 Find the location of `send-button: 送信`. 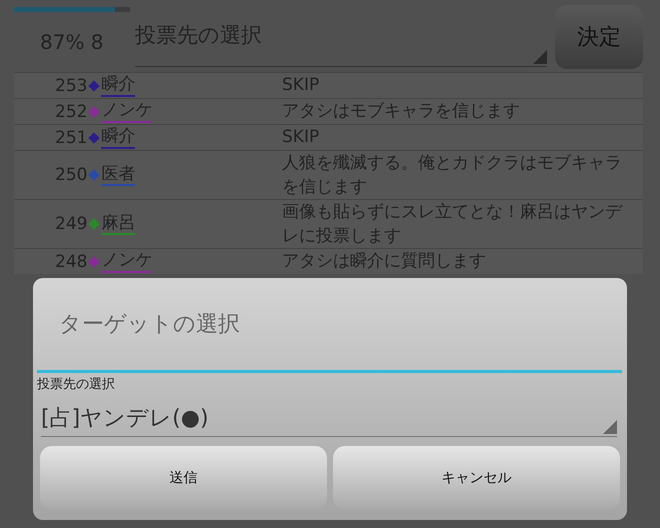

send-button: 送信 is located at coordinates (183, 478).